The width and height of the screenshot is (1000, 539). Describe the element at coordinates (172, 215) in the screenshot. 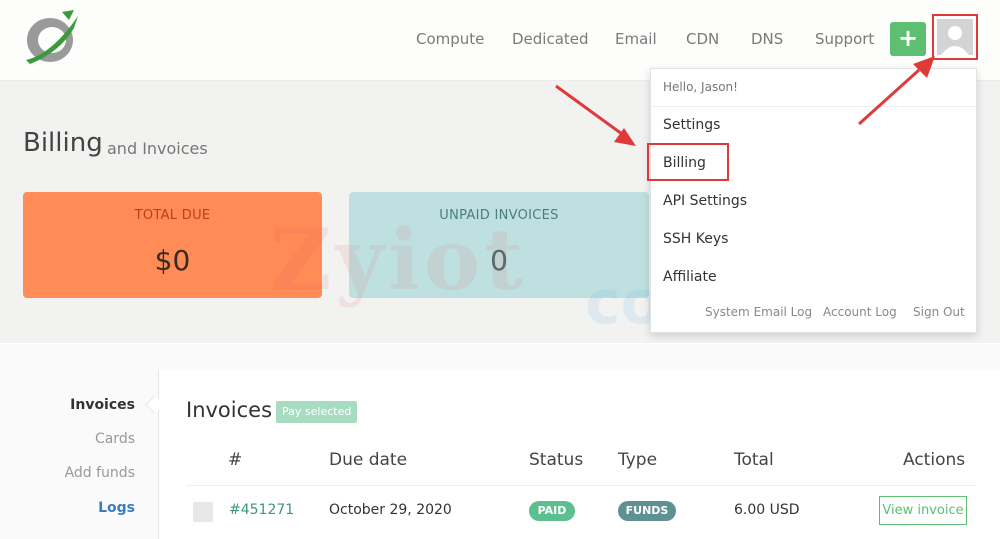

I see `total-due-label: TOTAL DUE` at that location.